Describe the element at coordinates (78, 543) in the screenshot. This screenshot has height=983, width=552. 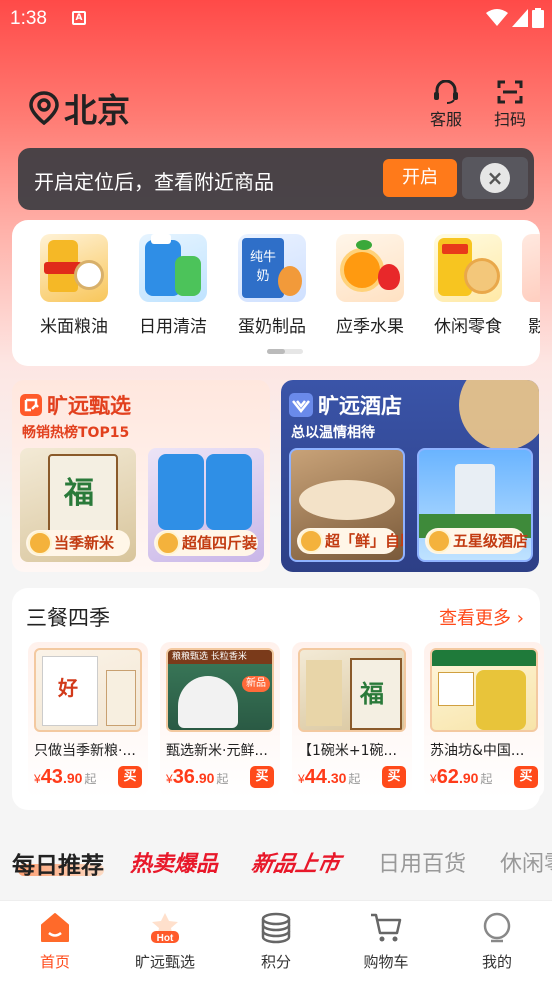
I see `promo-tile-tag: 当季新米` at that location.